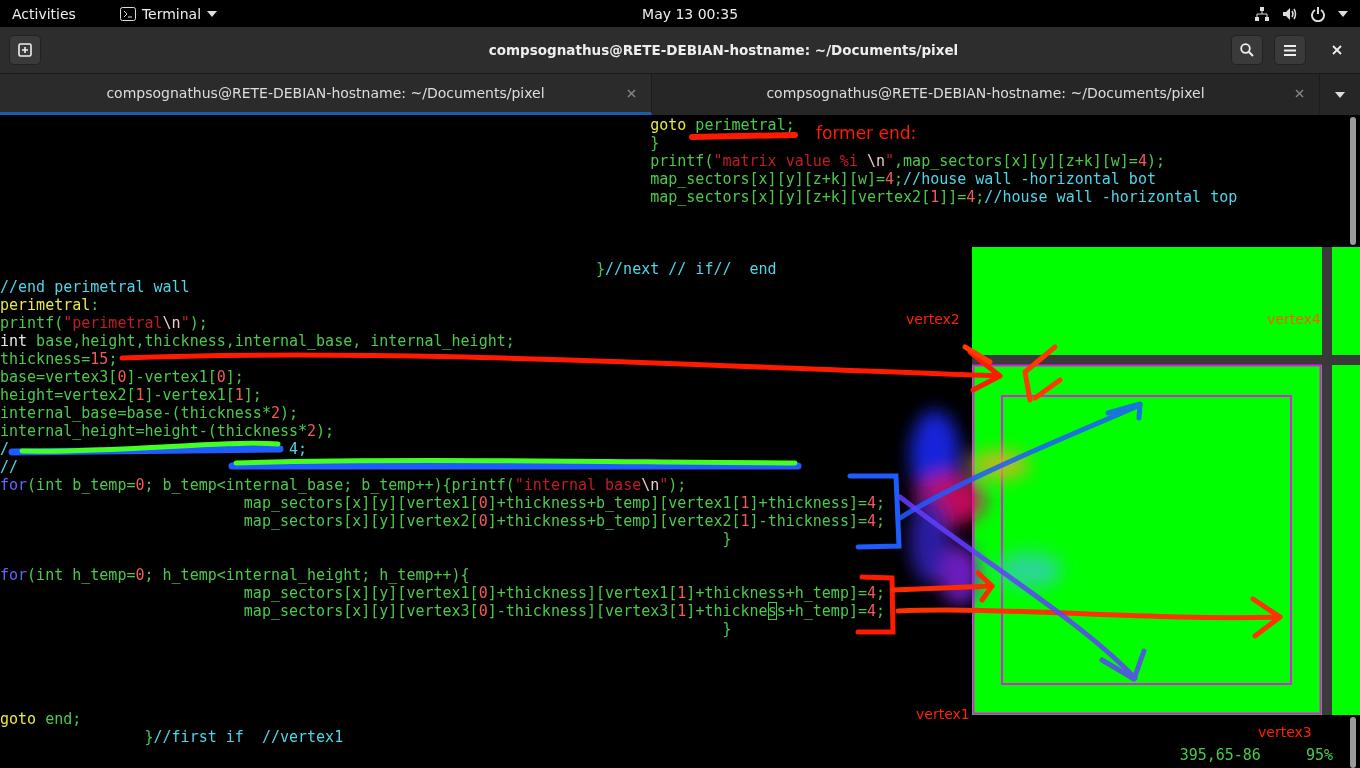  I want to click on code-line: }//first if //vertex1, so click(244, 737).